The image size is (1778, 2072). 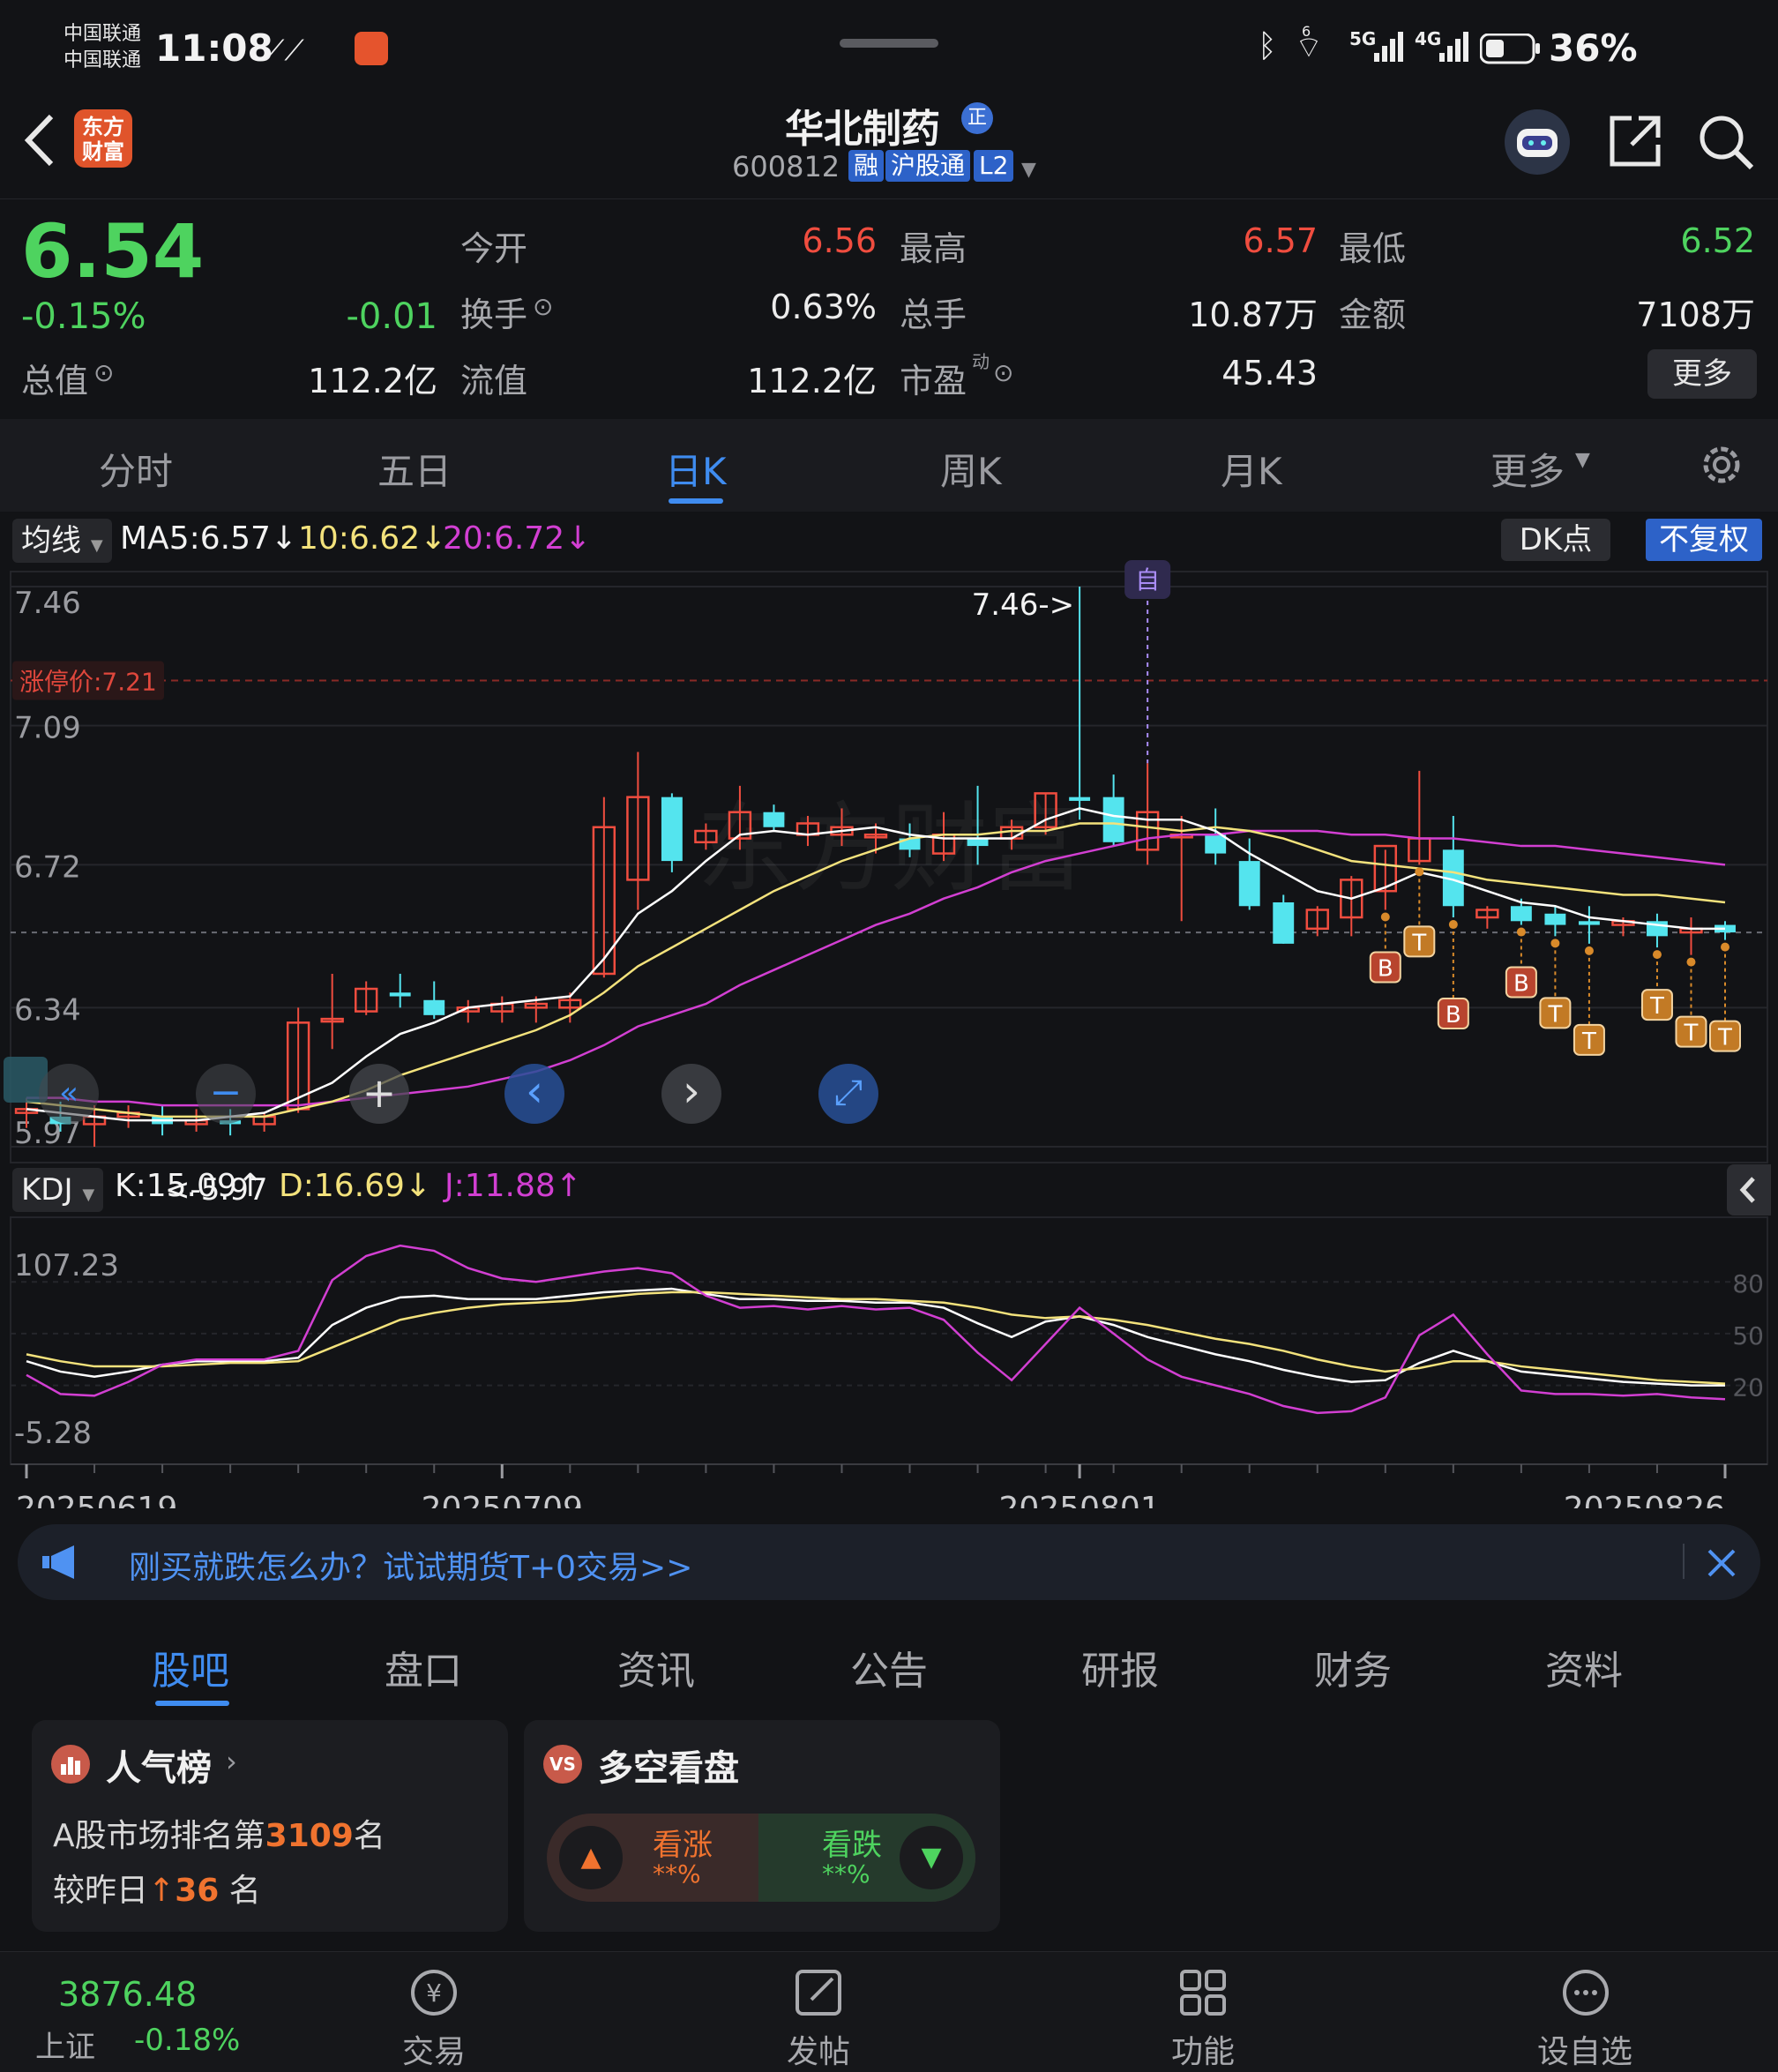 I want to click on tab-more: 更多, so click(x=1527, y=469).